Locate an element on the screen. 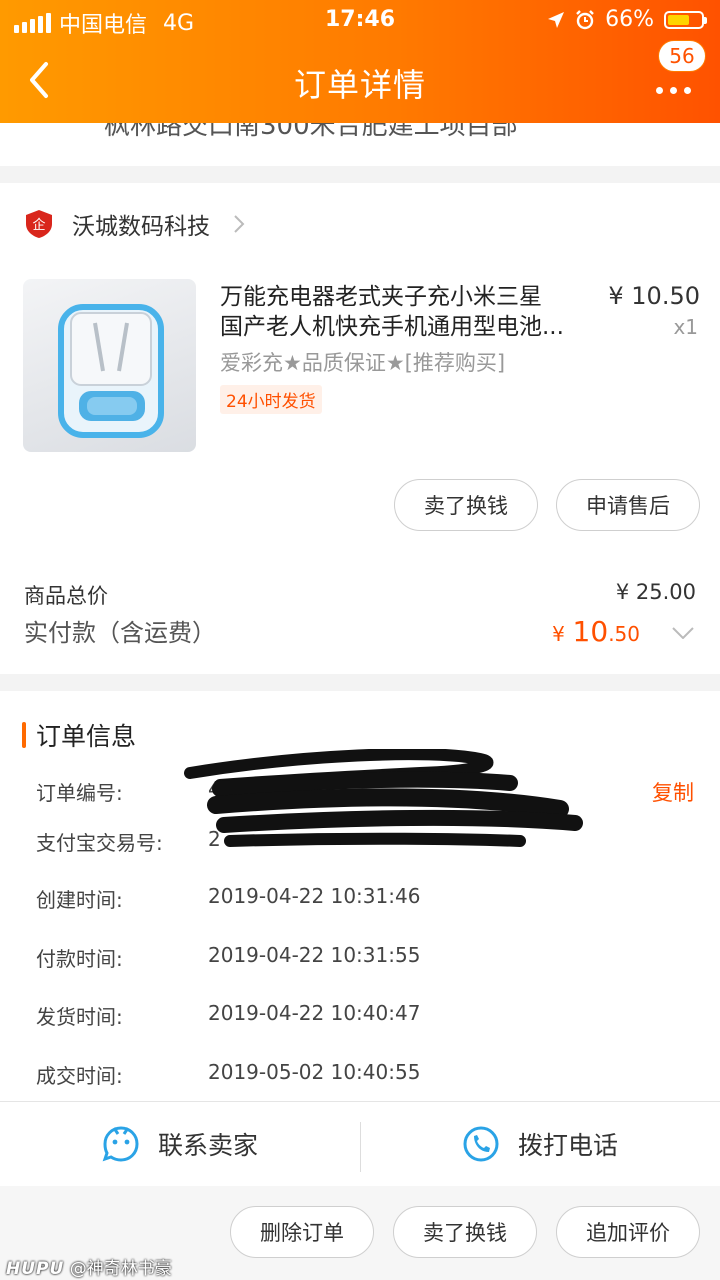 This screenshot has width=720, height=1280. paid-time-label: 付款时间: is located at coordinates (79, 959).